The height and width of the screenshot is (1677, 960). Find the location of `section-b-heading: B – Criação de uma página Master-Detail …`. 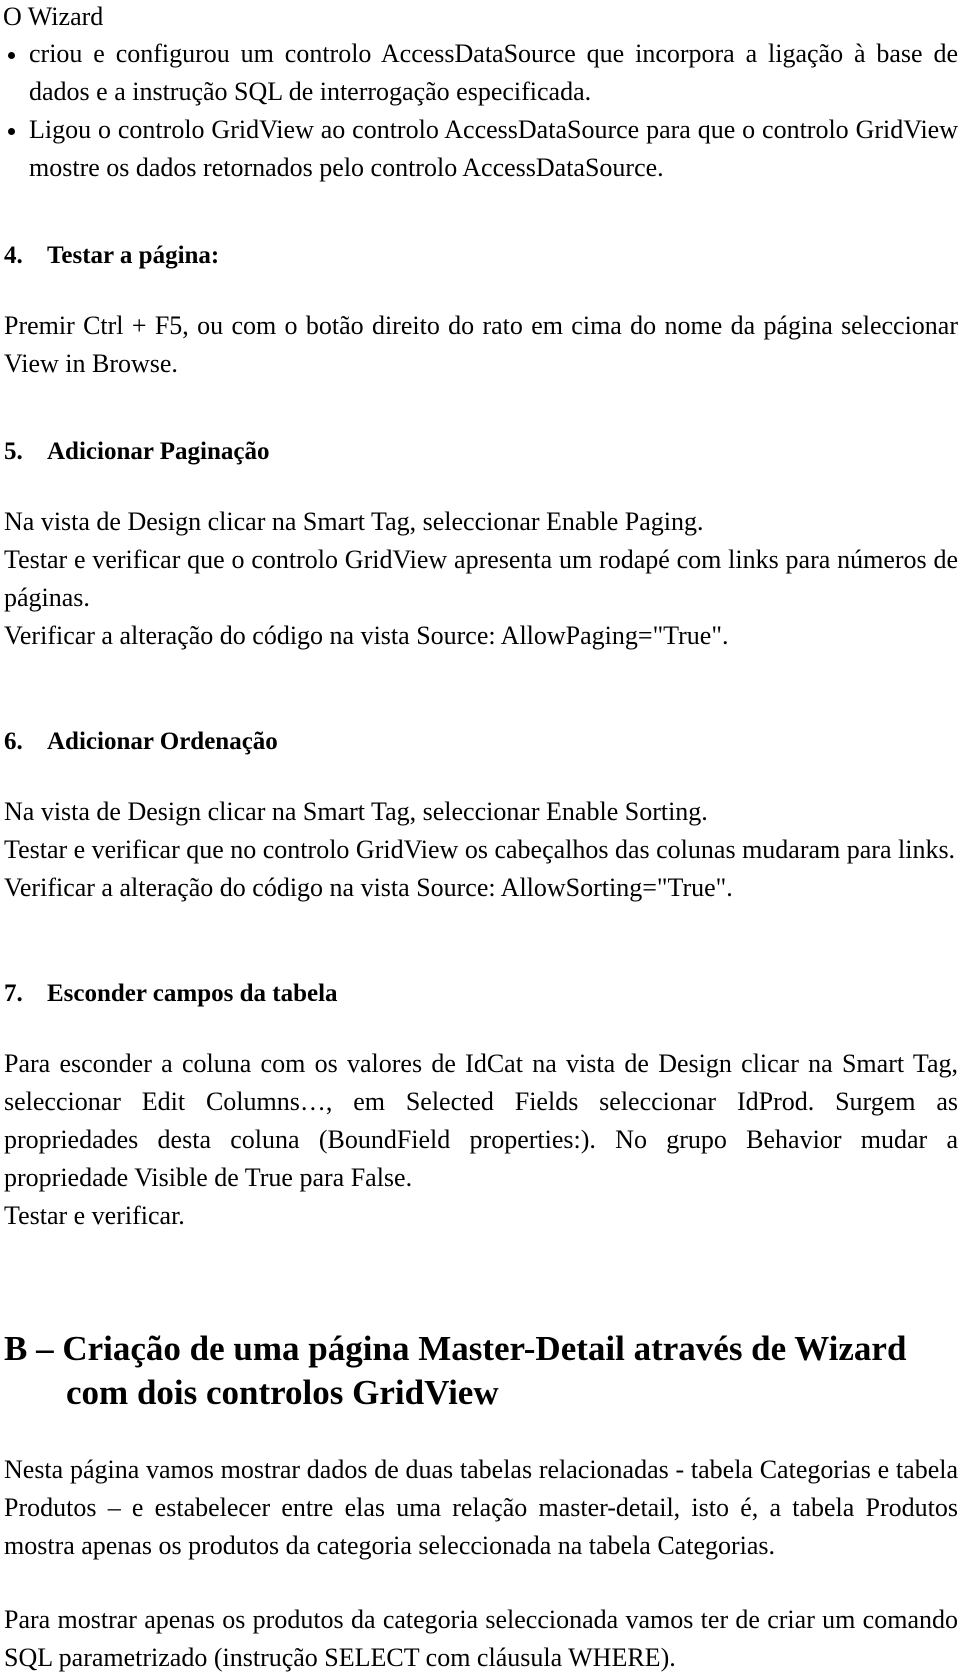

section-b-heading: B – Criação de uma página Master-Detail … is located at coordinates (480, 1371).